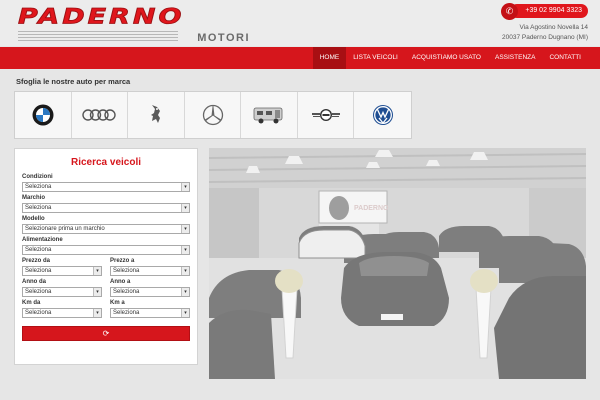 This screenshot has width=600, height=400. I want to click on alimentazione-label: Alimentazione, so click(42, 240).